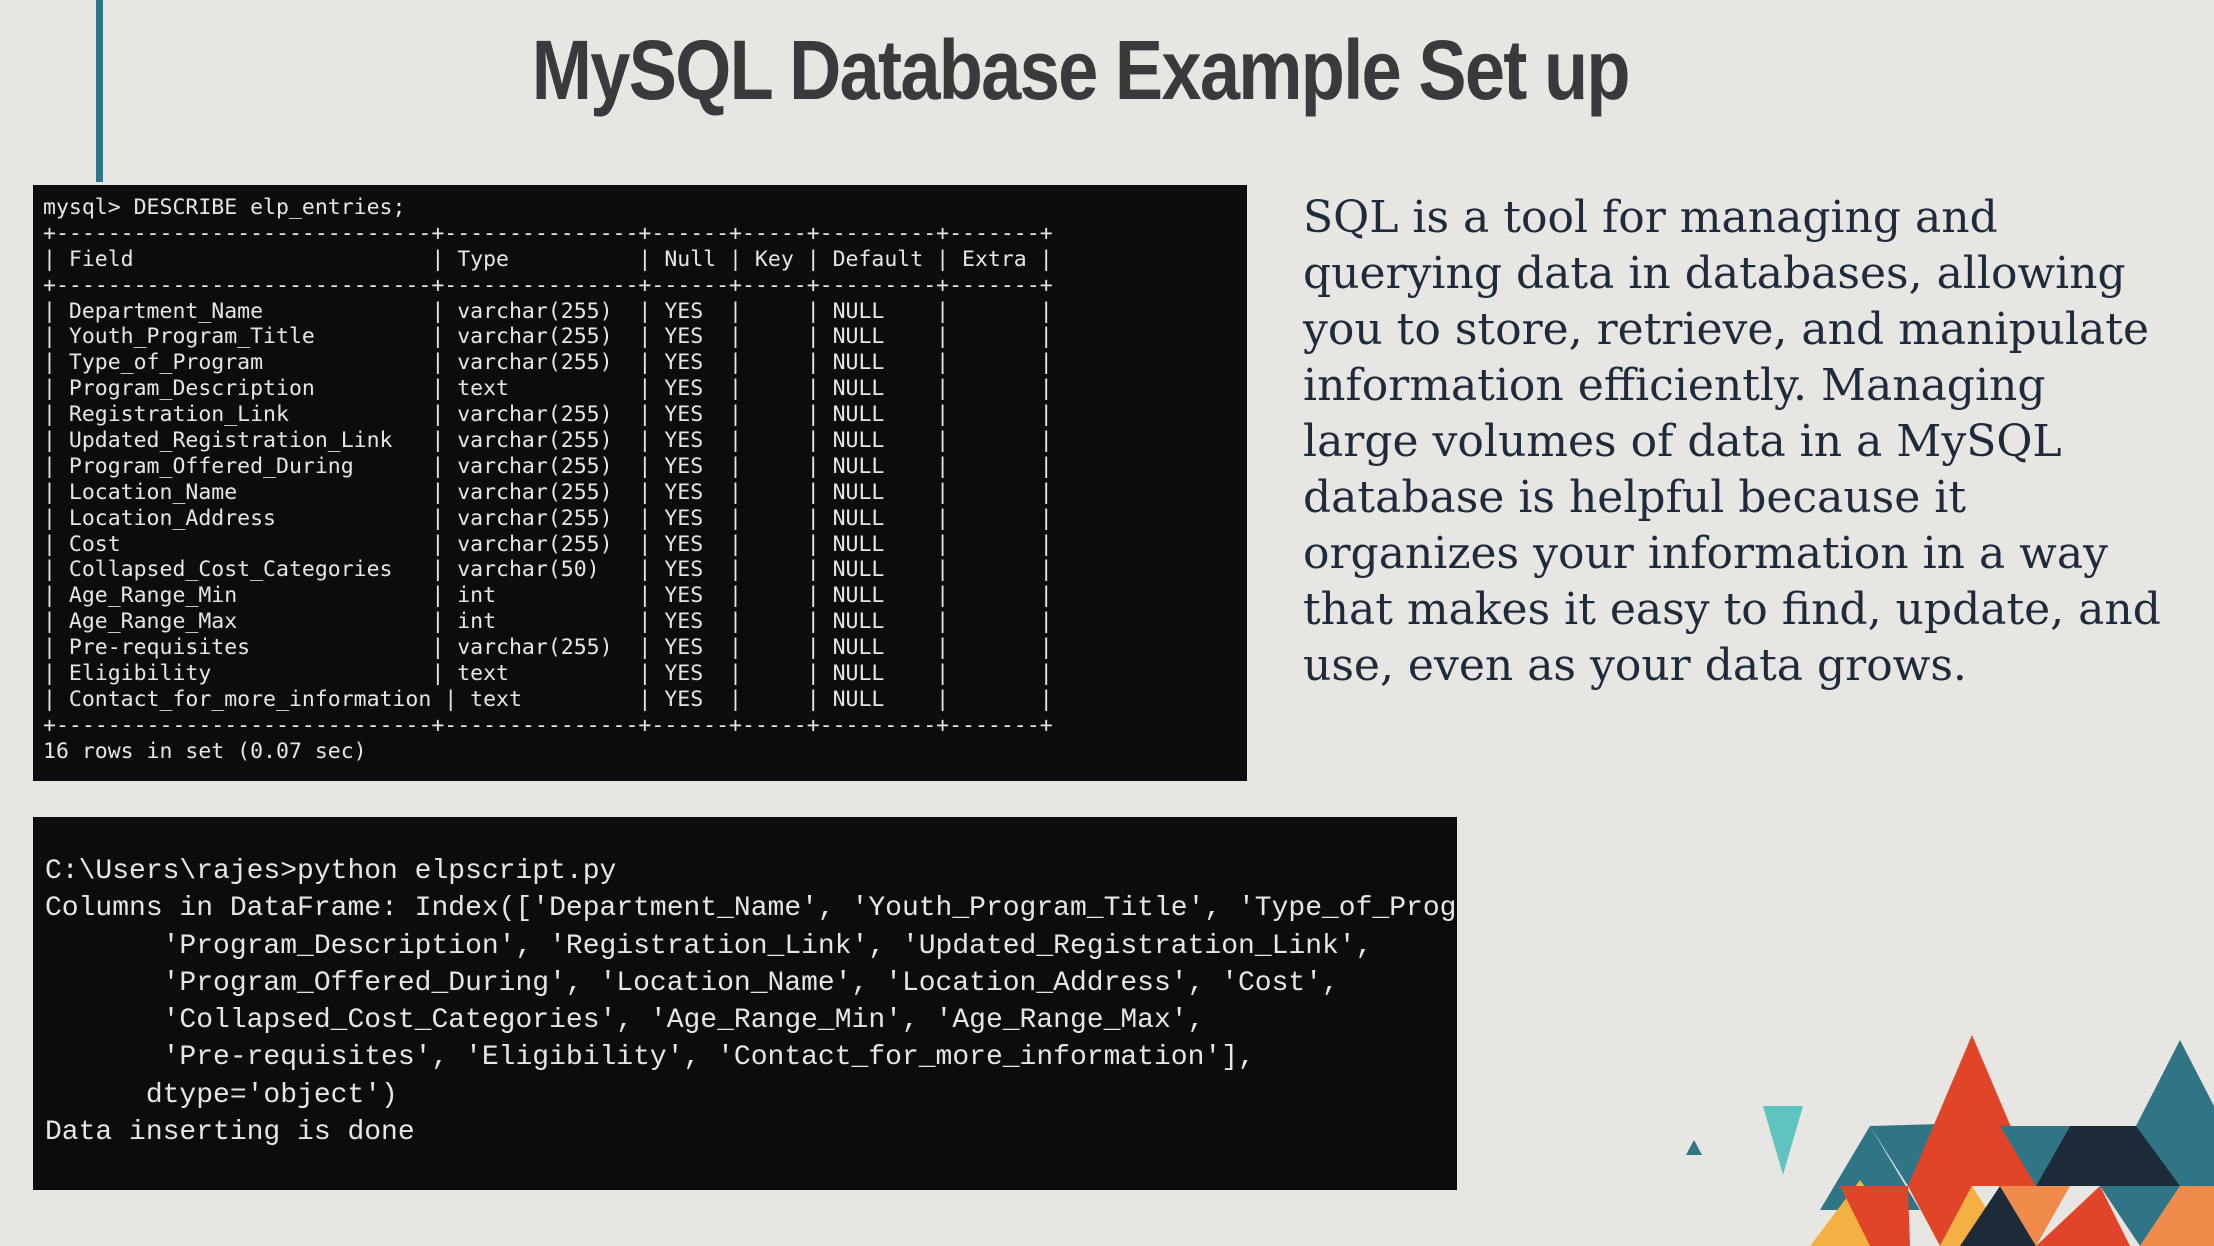 This screenshot has height=1246, width=2214. Describe the element at coordinates (548, 674) in the screenshot. I see `terminal-line: | Eligibility | text | YES | | NULL | |` at that location.